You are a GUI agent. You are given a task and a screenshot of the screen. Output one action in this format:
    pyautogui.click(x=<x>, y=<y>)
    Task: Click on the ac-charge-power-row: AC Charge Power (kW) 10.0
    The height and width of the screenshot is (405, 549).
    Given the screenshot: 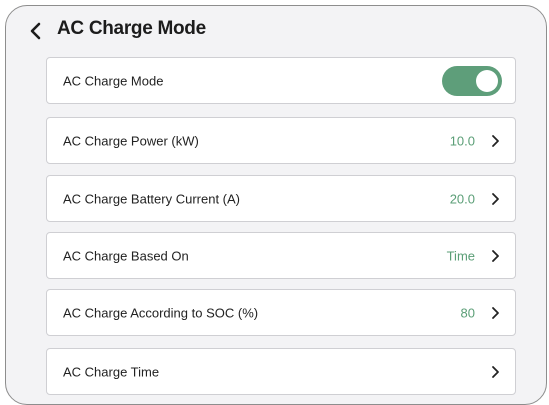 What is the action you would take?
    pyautogui.click(x=281, y=140)
    